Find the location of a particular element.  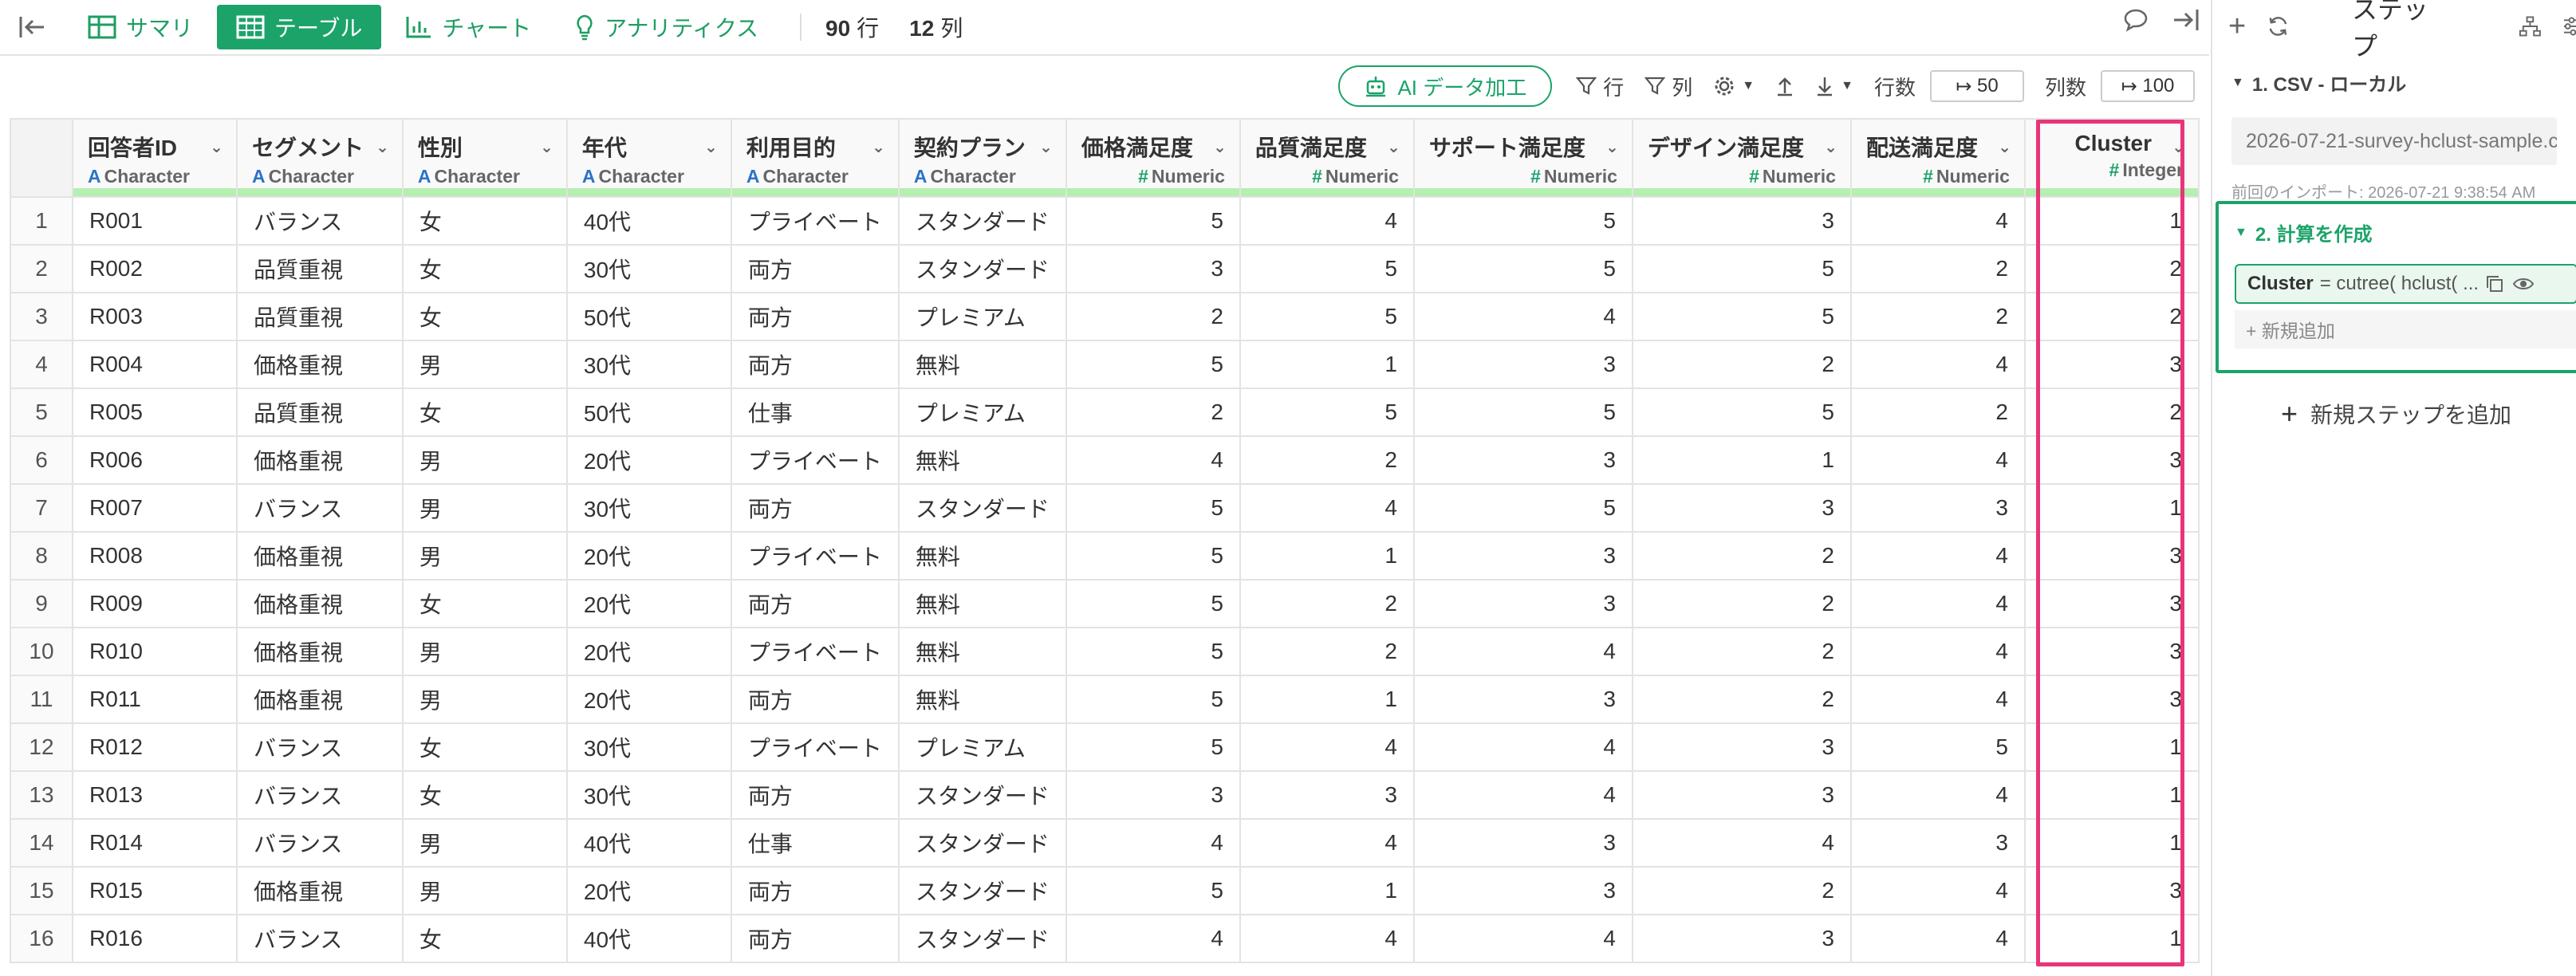

table-cell: R006 is located at coordinates (154, 460).